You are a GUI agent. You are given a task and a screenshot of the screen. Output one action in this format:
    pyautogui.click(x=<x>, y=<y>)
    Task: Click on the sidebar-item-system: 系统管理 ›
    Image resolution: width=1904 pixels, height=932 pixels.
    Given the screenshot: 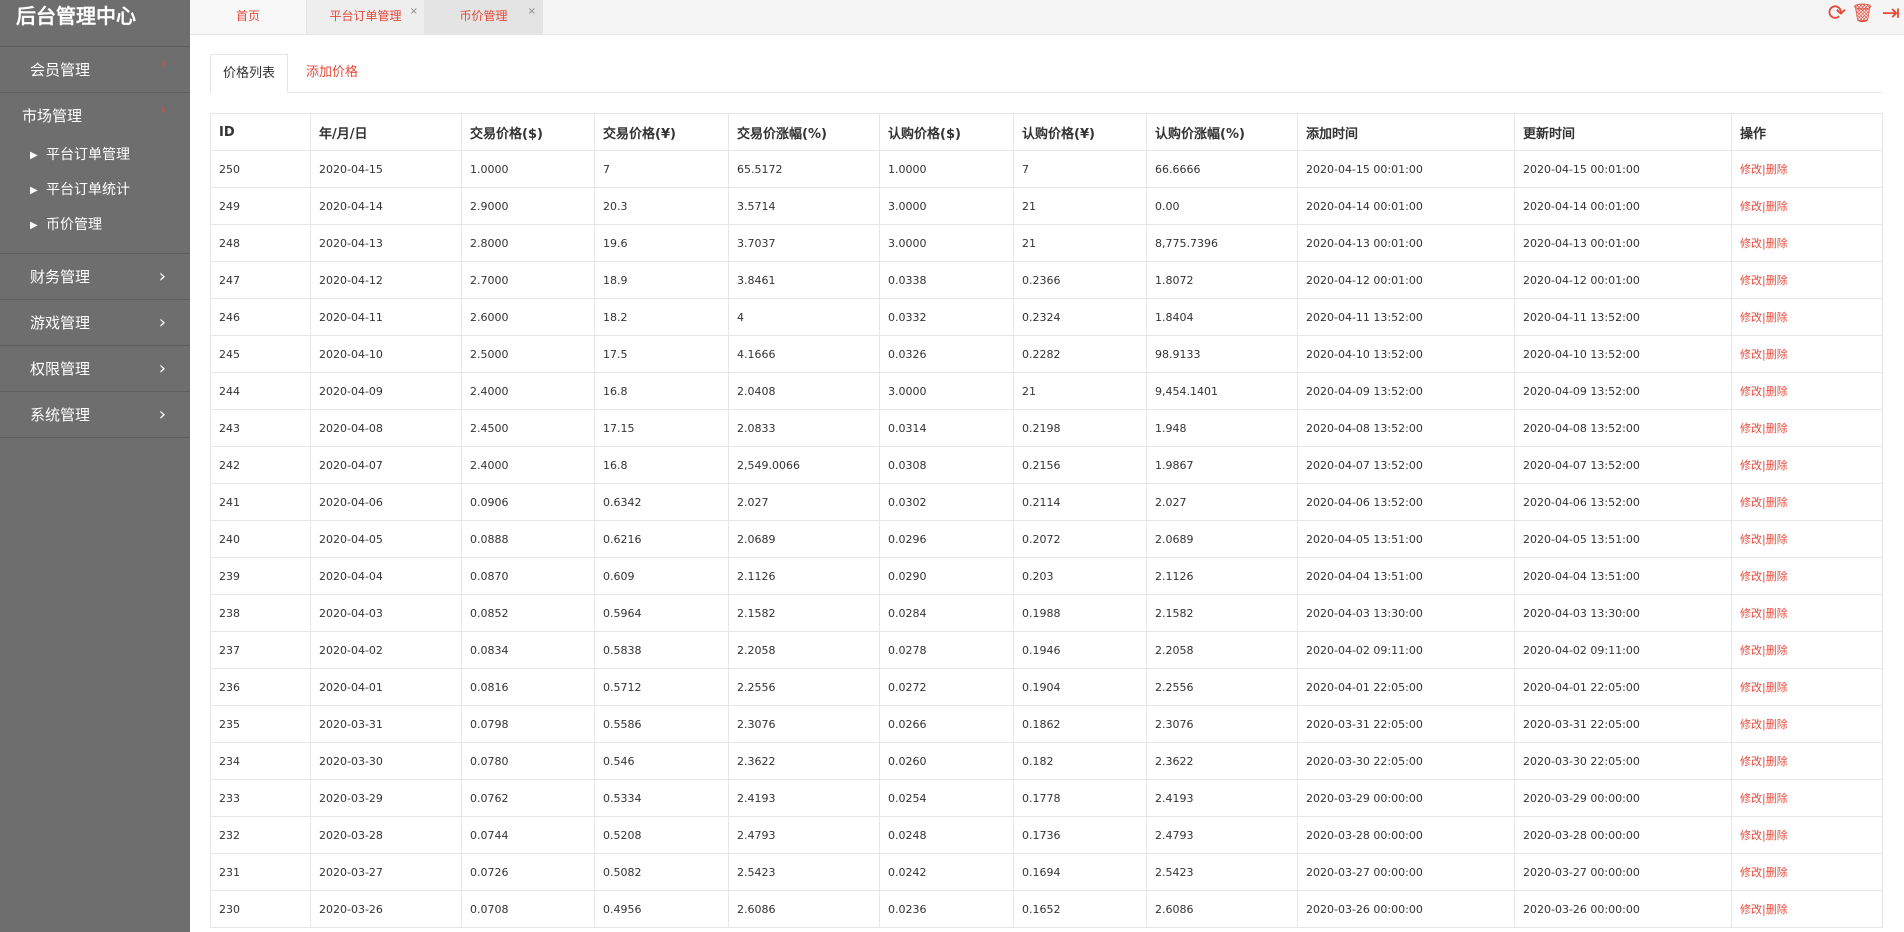 What is the action you would take?
    pyautogui.click(x=95, y=415)
    